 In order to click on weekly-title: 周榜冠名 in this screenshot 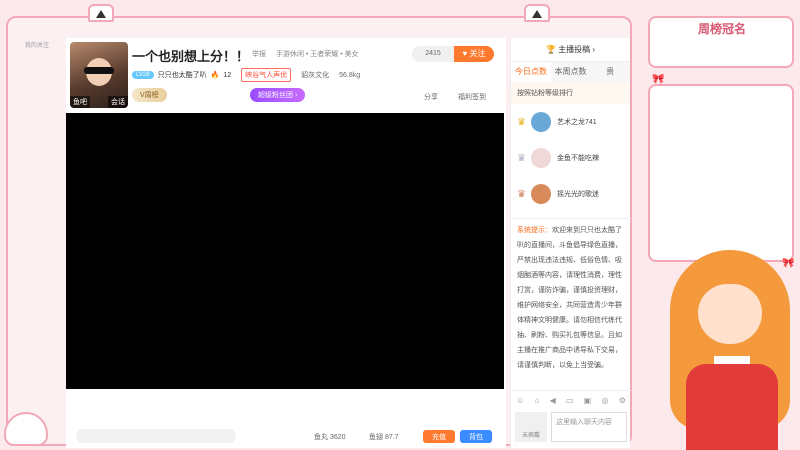, I will do `click(722, 29)`.